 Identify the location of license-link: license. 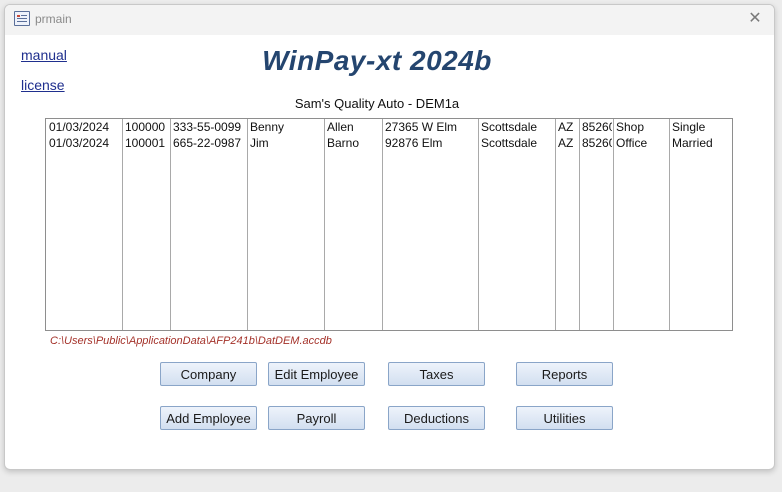
(43, 85).